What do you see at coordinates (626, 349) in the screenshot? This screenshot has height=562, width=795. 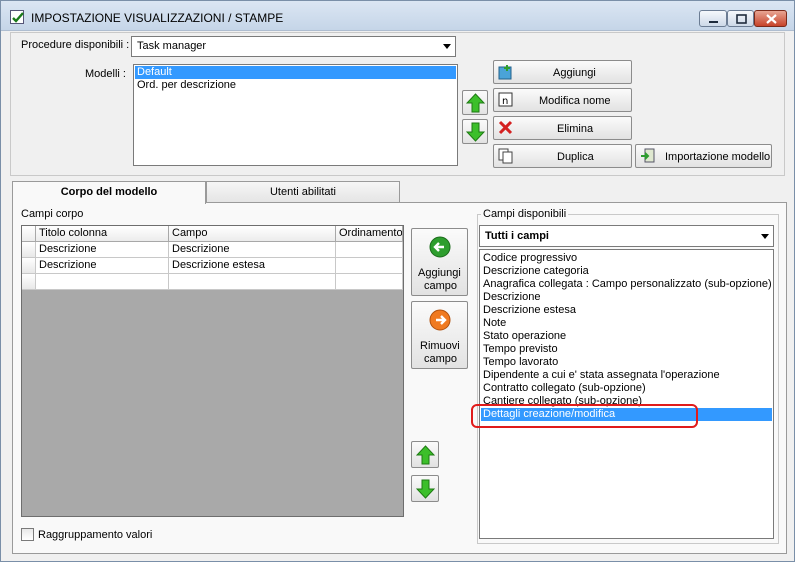 I see `list-item: Tempo previsto` at bounding box center [626, 349].